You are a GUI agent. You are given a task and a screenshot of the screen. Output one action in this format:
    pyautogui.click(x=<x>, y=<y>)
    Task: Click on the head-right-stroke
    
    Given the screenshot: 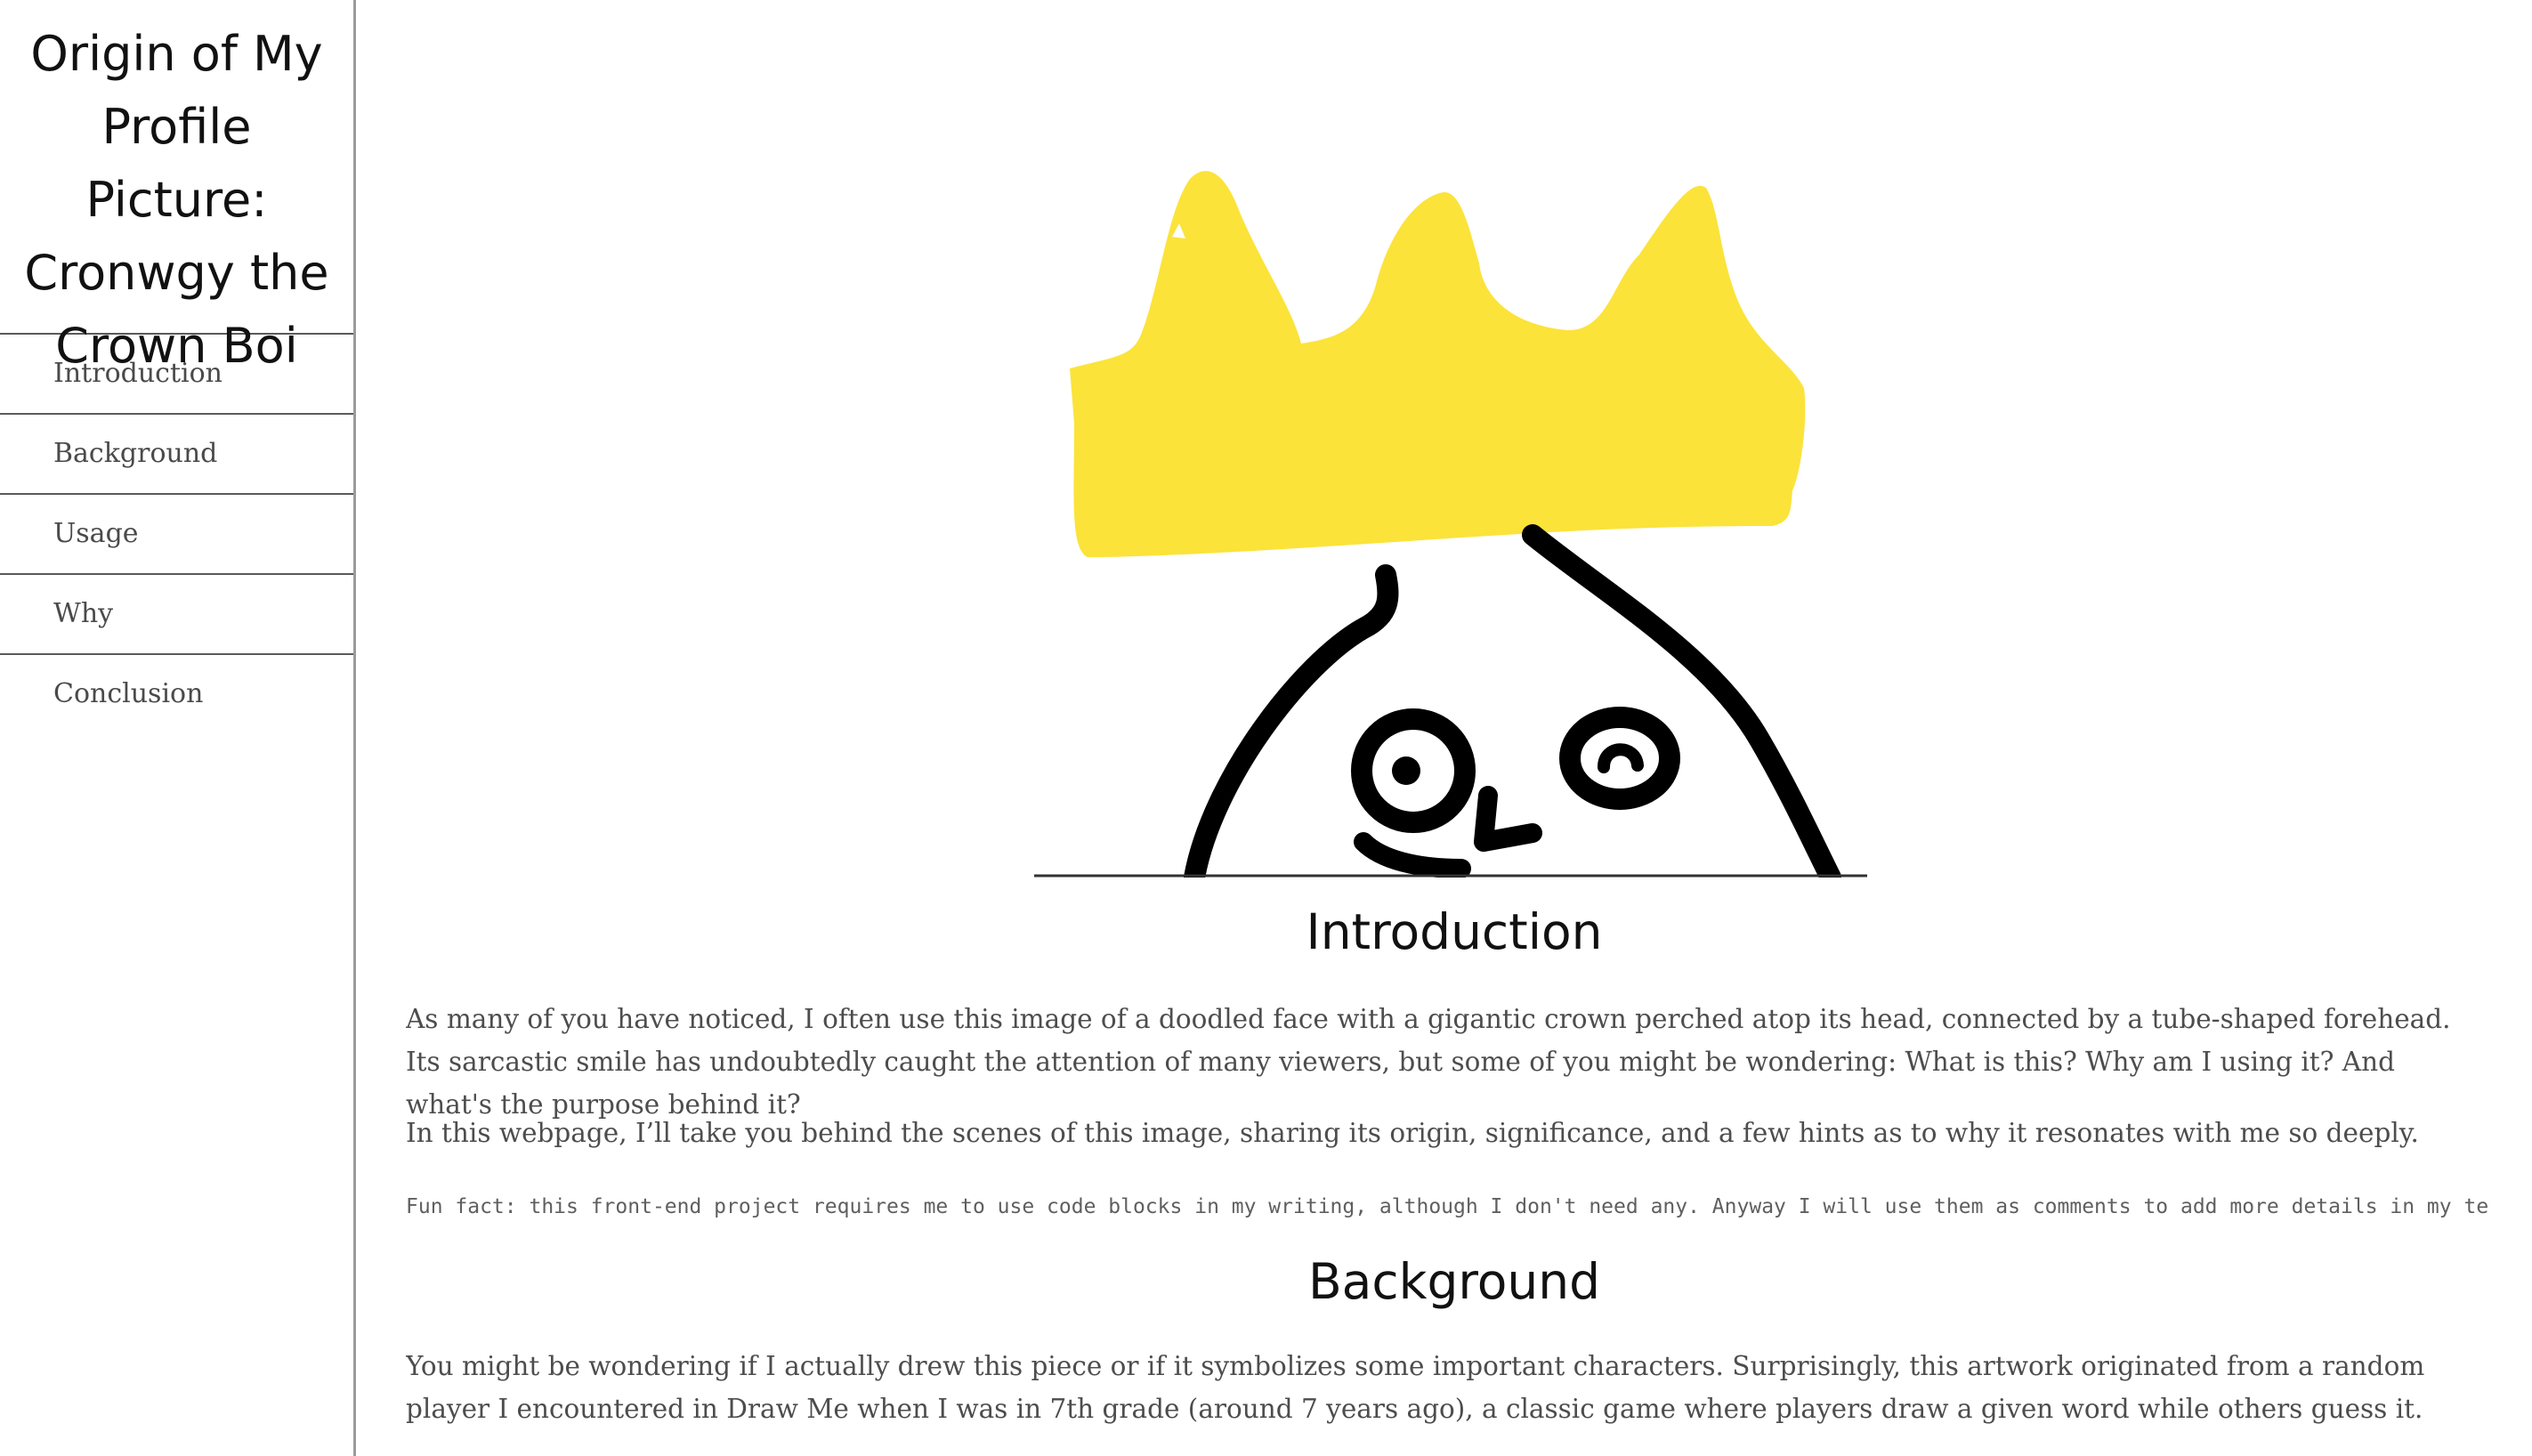 What is the action you would take?
    pyautogui.click(x=1681, y=701)
    